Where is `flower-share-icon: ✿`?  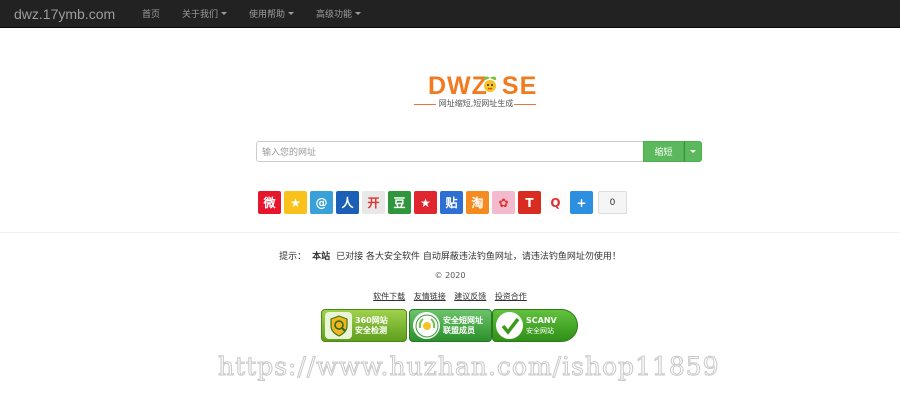 flower-share-icon: ✿ is located at coordinates (503, 202).